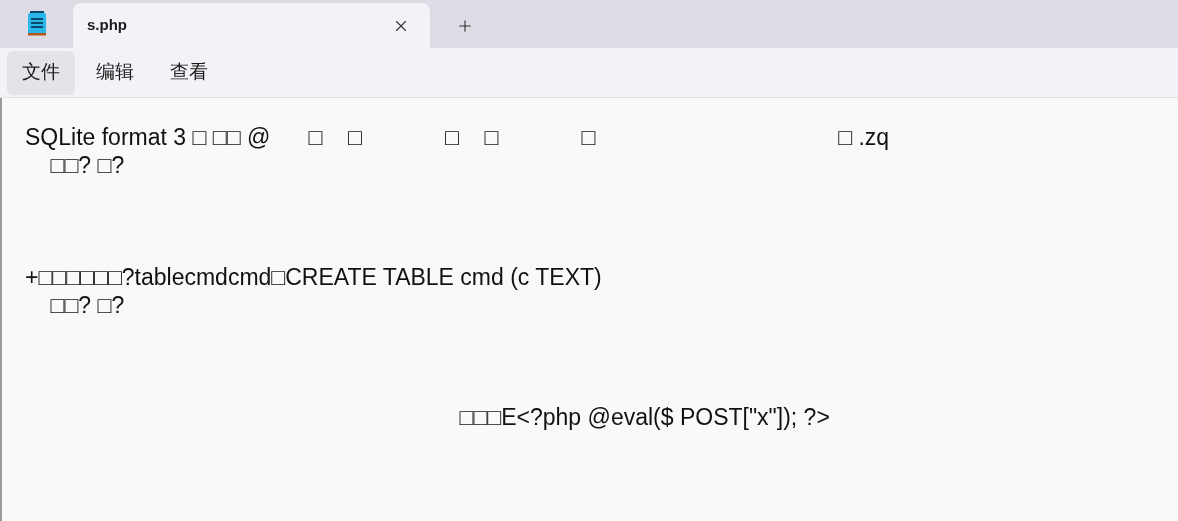 This screenshot has width=1178, height=521. I want to click on tab-title: s.php, so click(107, 25).